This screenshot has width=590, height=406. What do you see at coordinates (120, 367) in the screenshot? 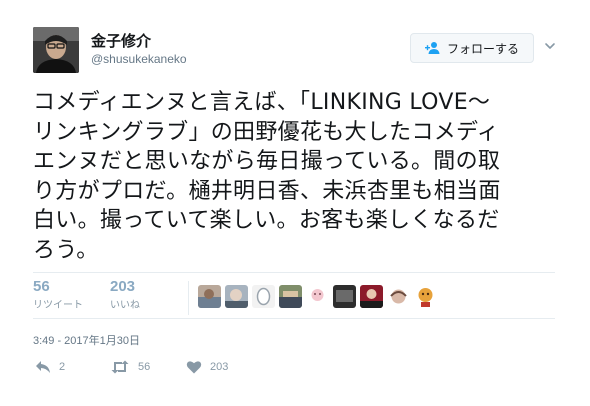
I see `retweet-icon` at bounding box center [120, 367].